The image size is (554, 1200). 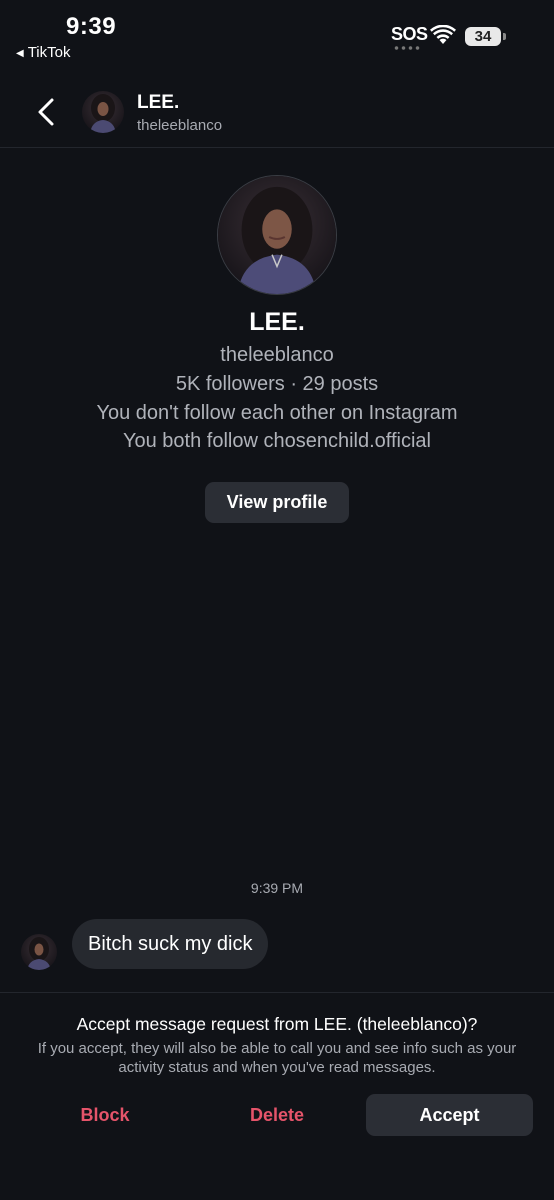 What do you see at coordinates (277, 1115) in the screenshot?
I see `delete-button: Delete` at bounding box center [277, 1115].